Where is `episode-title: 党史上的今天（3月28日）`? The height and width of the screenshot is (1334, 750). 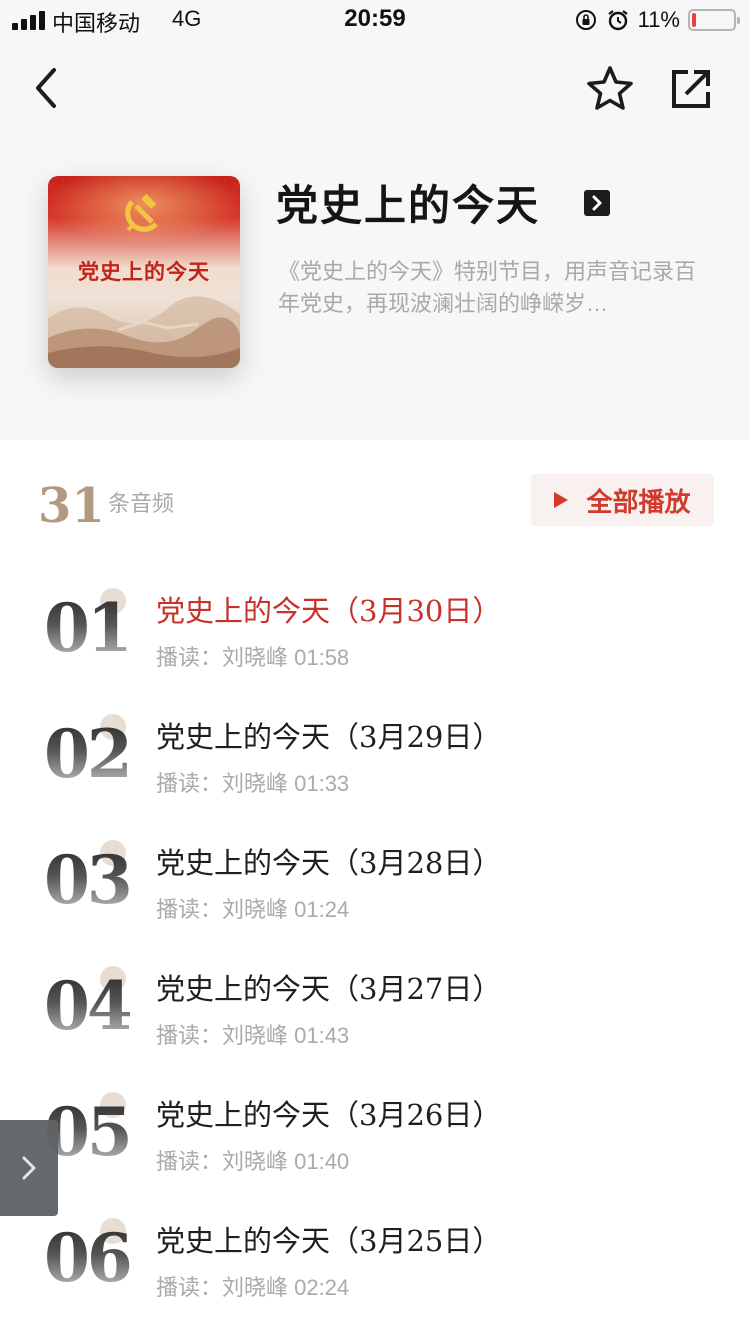 episode-title: 党史上的今天（3月28日） is located at coordinates (329, 863).